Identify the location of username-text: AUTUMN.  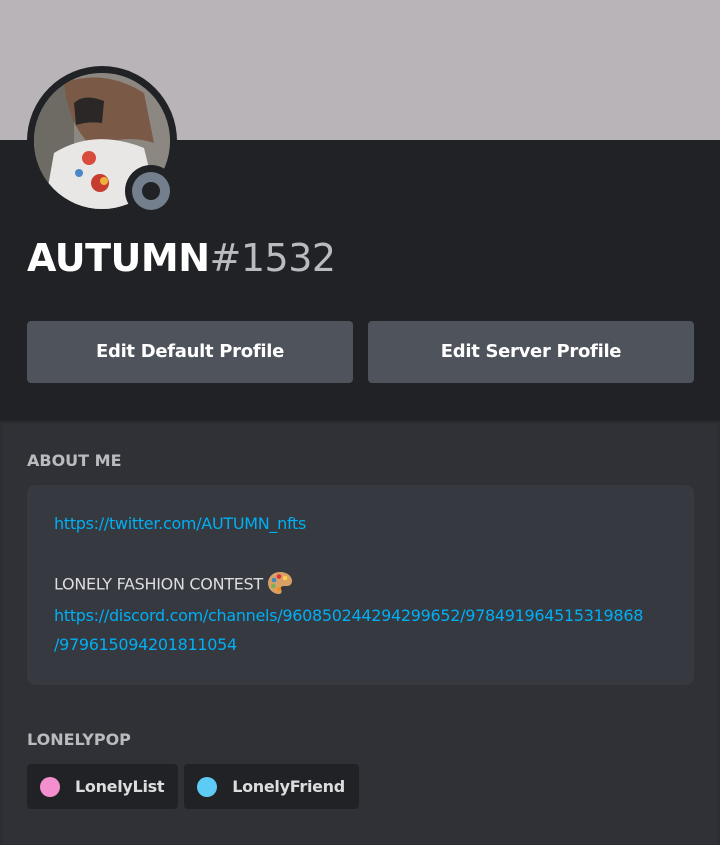
(118, 258).